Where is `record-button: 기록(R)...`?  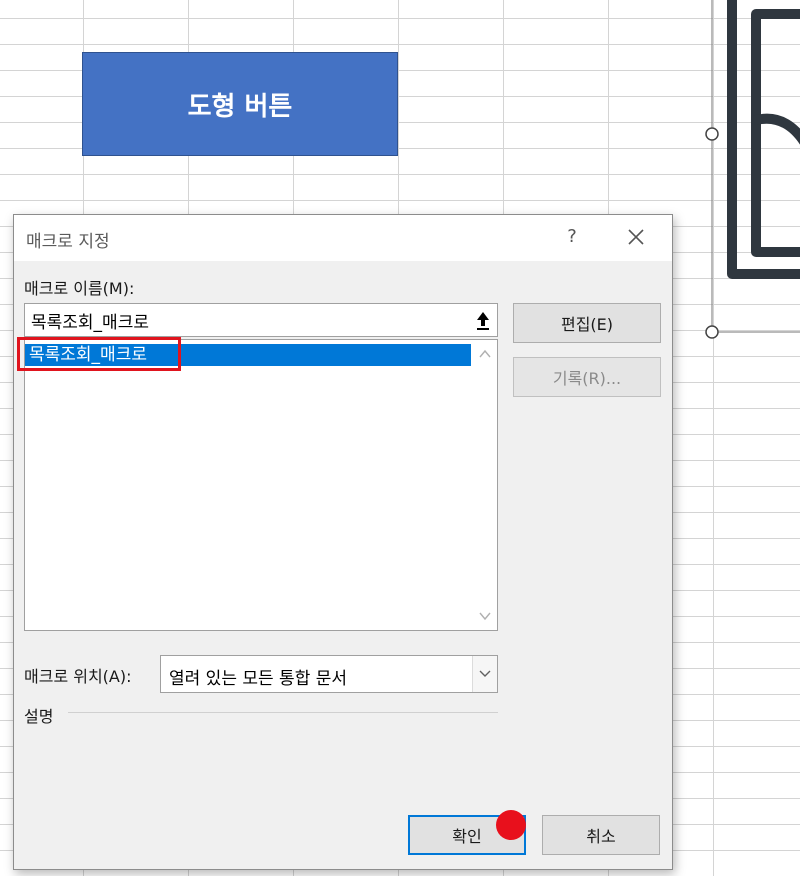 record-button: 기록(R)... is located at coordinates (587, 377).